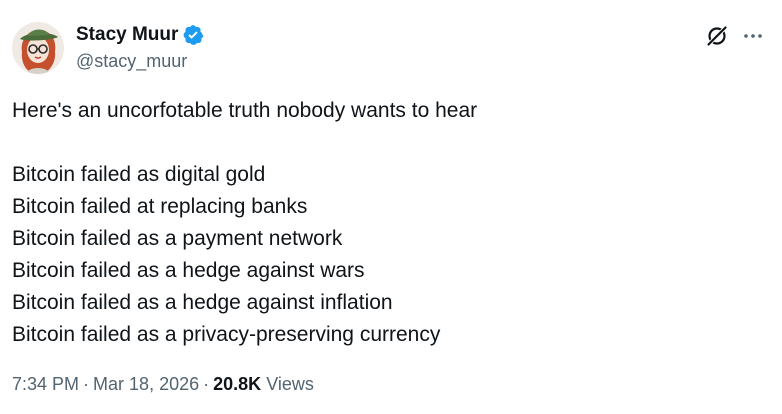 The width and height of the screenshot is (782, 414). I want to click on tweet-date: Mar 18, 2026, so click(146, 384).